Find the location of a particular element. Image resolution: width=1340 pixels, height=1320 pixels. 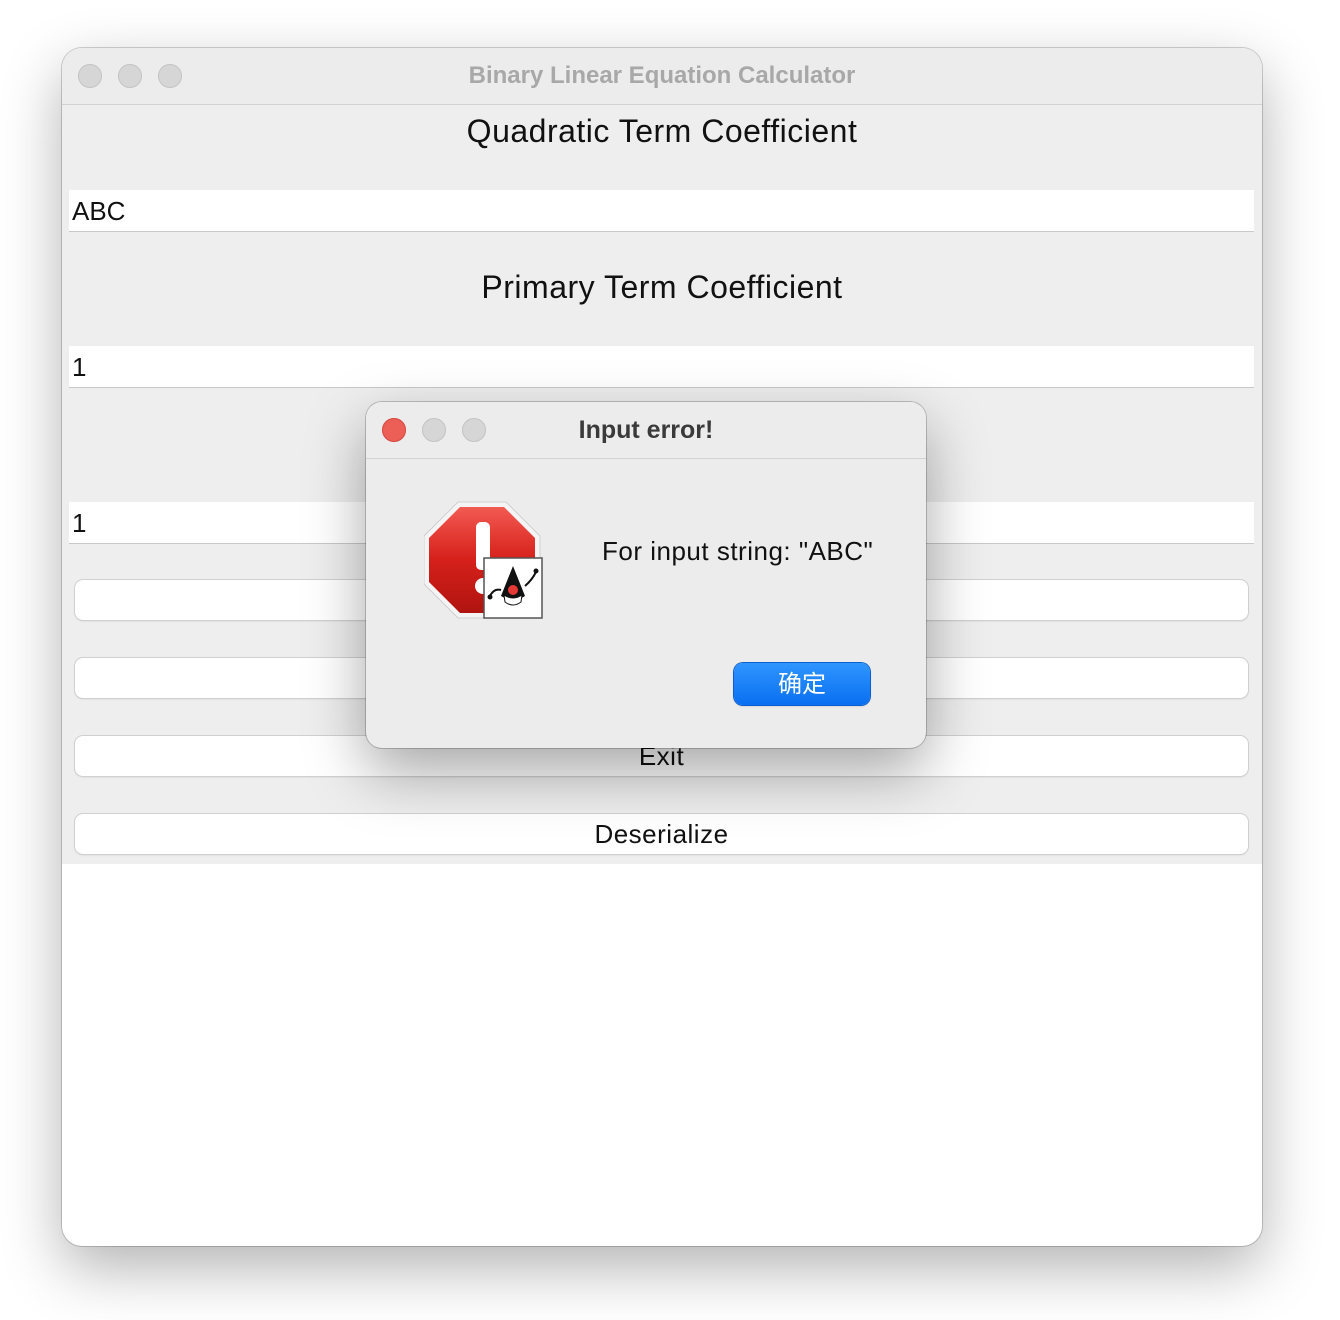

window-title: Binary Linear Equation Calculator is located at coordinates (662, 75).